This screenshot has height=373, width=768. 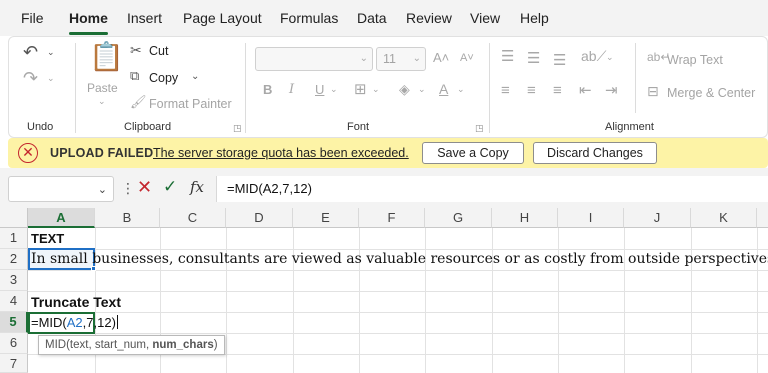 What do you see at coordinates (309, 18) in the screenshot?
I see `tab-formulas: Formulas` at bounding box center [309, 18].